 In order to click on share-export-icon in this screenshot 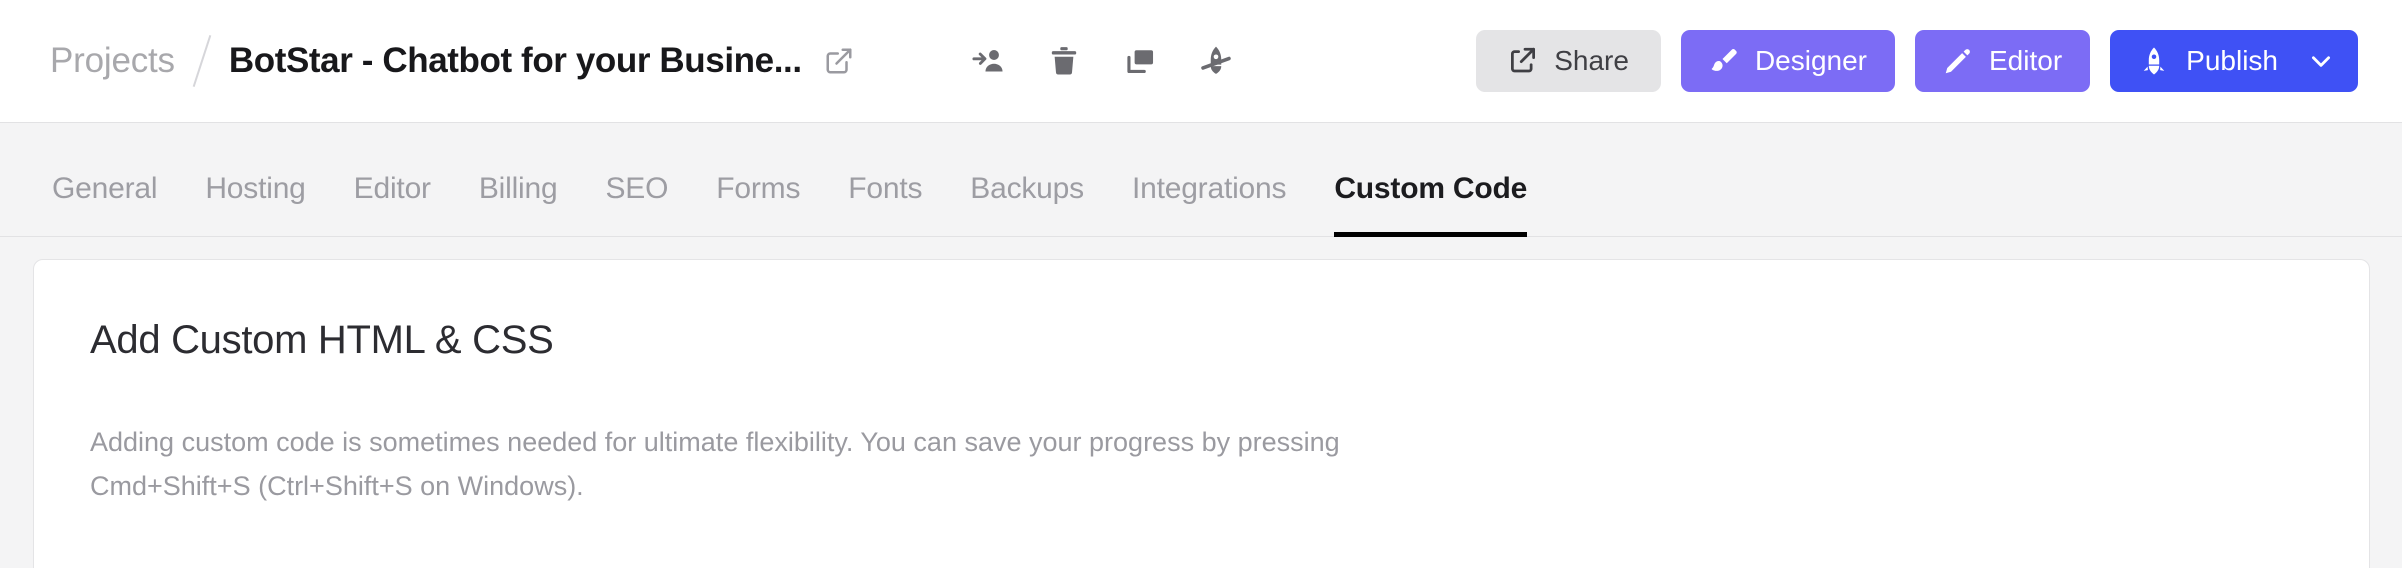, I will do `click(1523, 61)`.